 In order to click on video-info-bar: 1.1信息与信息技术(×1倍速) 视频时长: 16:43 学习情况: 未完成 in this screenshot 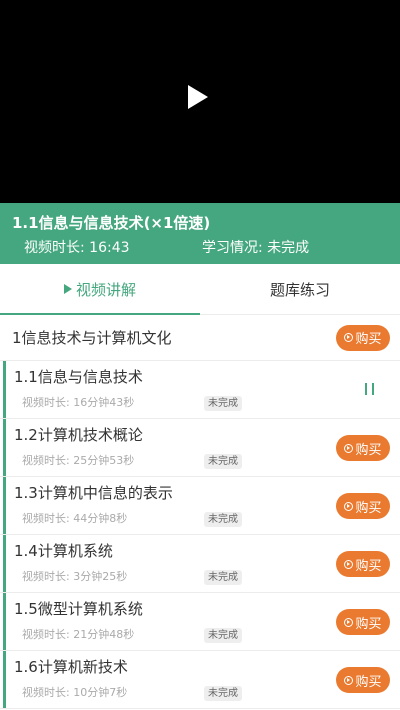, I will do `click(200, 233)`.